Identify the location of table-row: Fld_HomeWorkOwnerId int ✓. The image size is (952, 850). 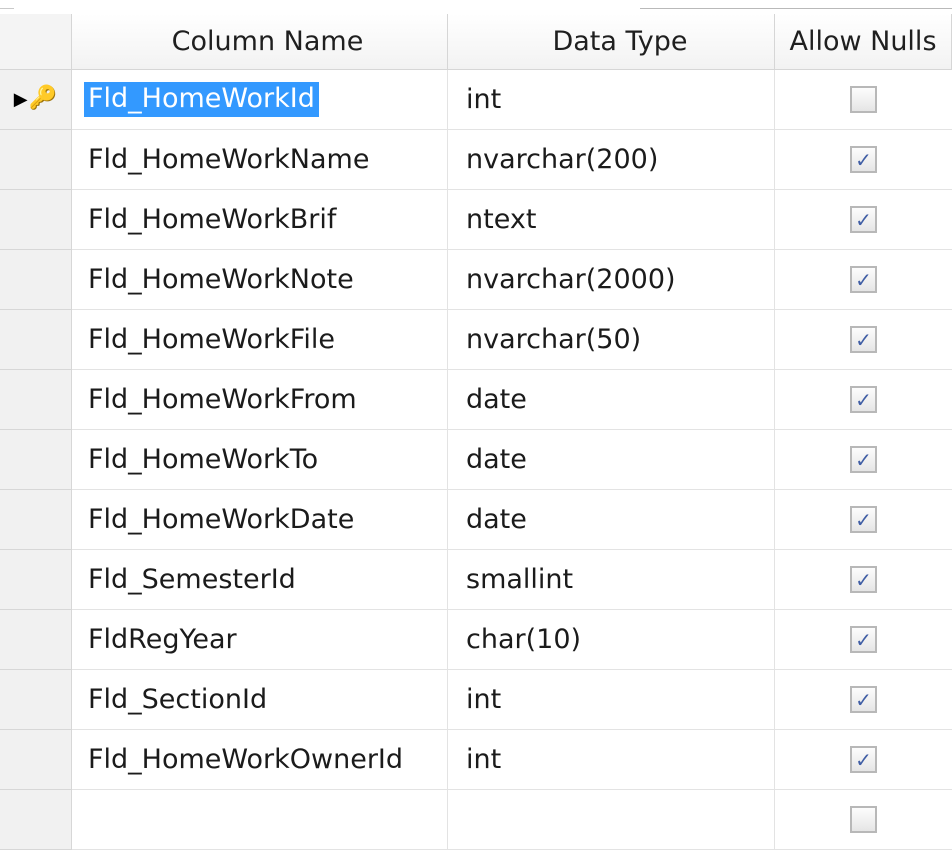
(476, 760).